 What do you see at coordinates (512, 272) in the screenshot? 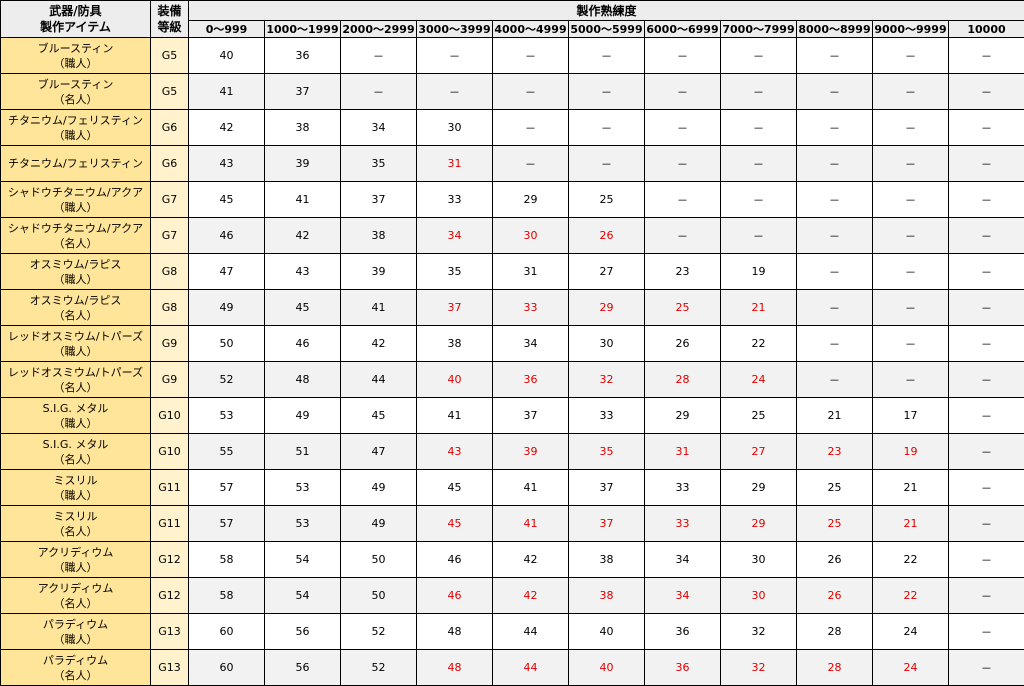
I see `table-row: オスミウム/ラピス（職人）G84743393531272319－－－` at bounding box center [512, 272].